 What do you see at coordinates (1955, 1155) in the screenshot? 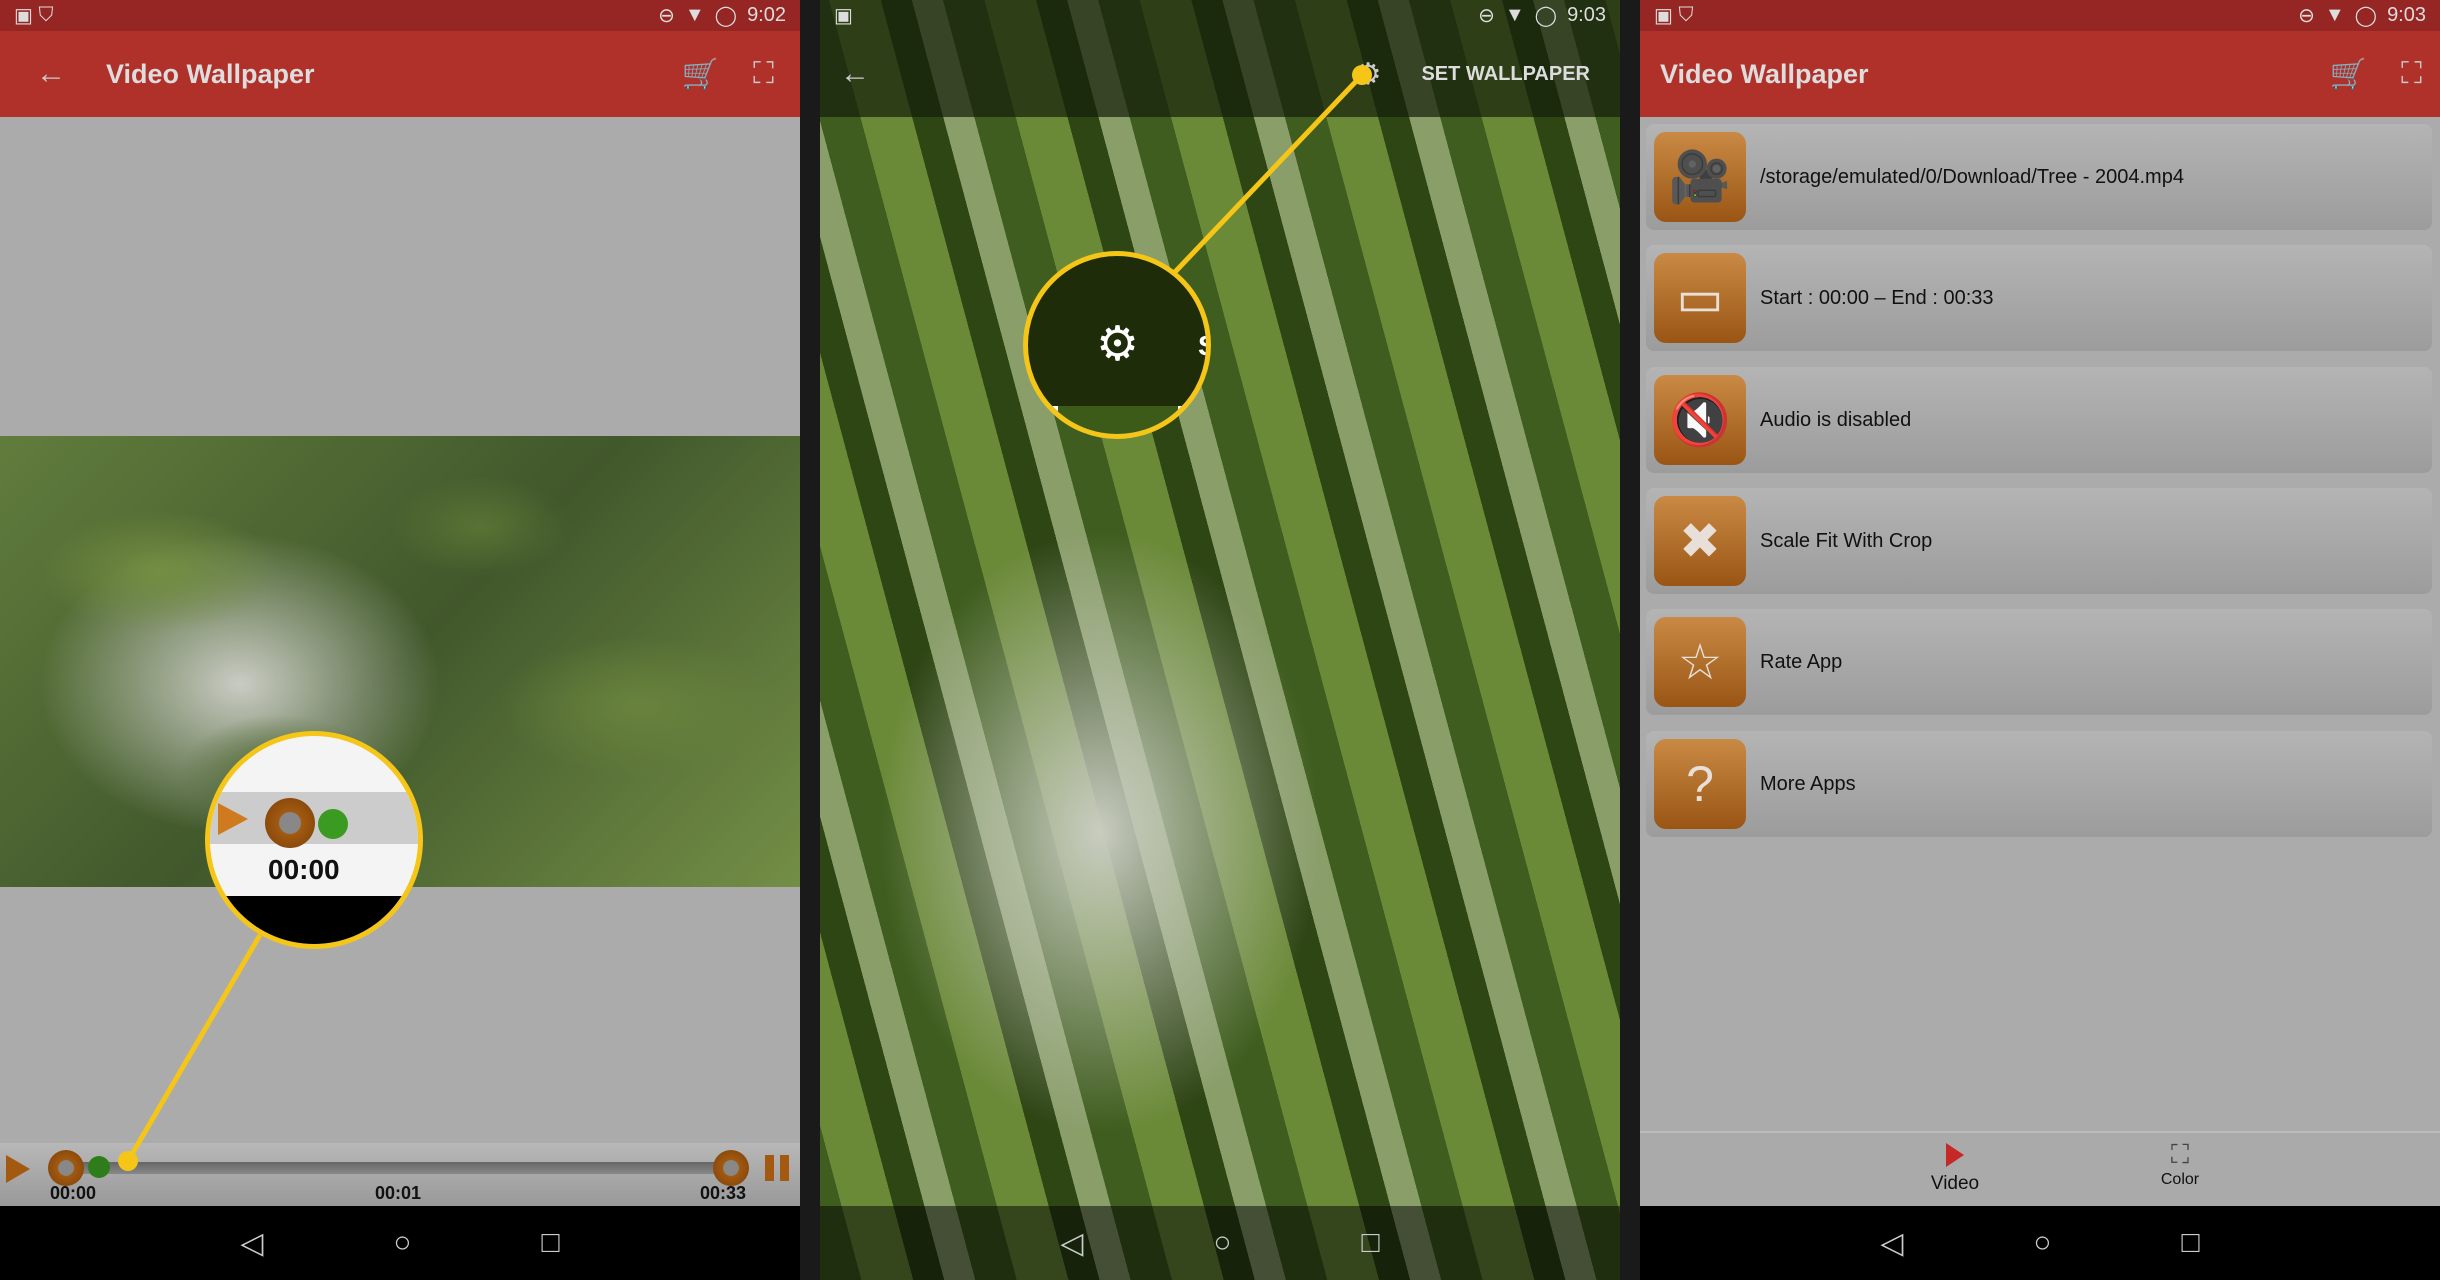
I see `play-icon` at bounding box center [1955, 1155].